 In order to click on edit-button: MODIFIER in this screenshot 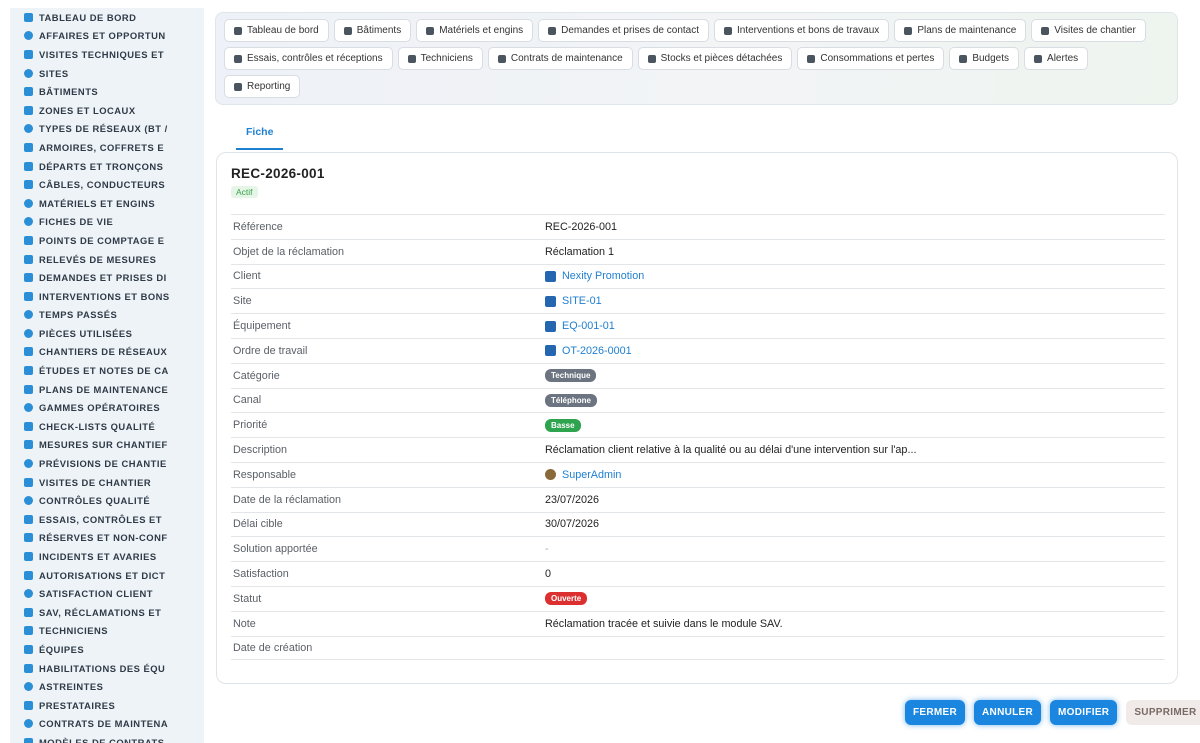, I will do `click(1084, 712)`.